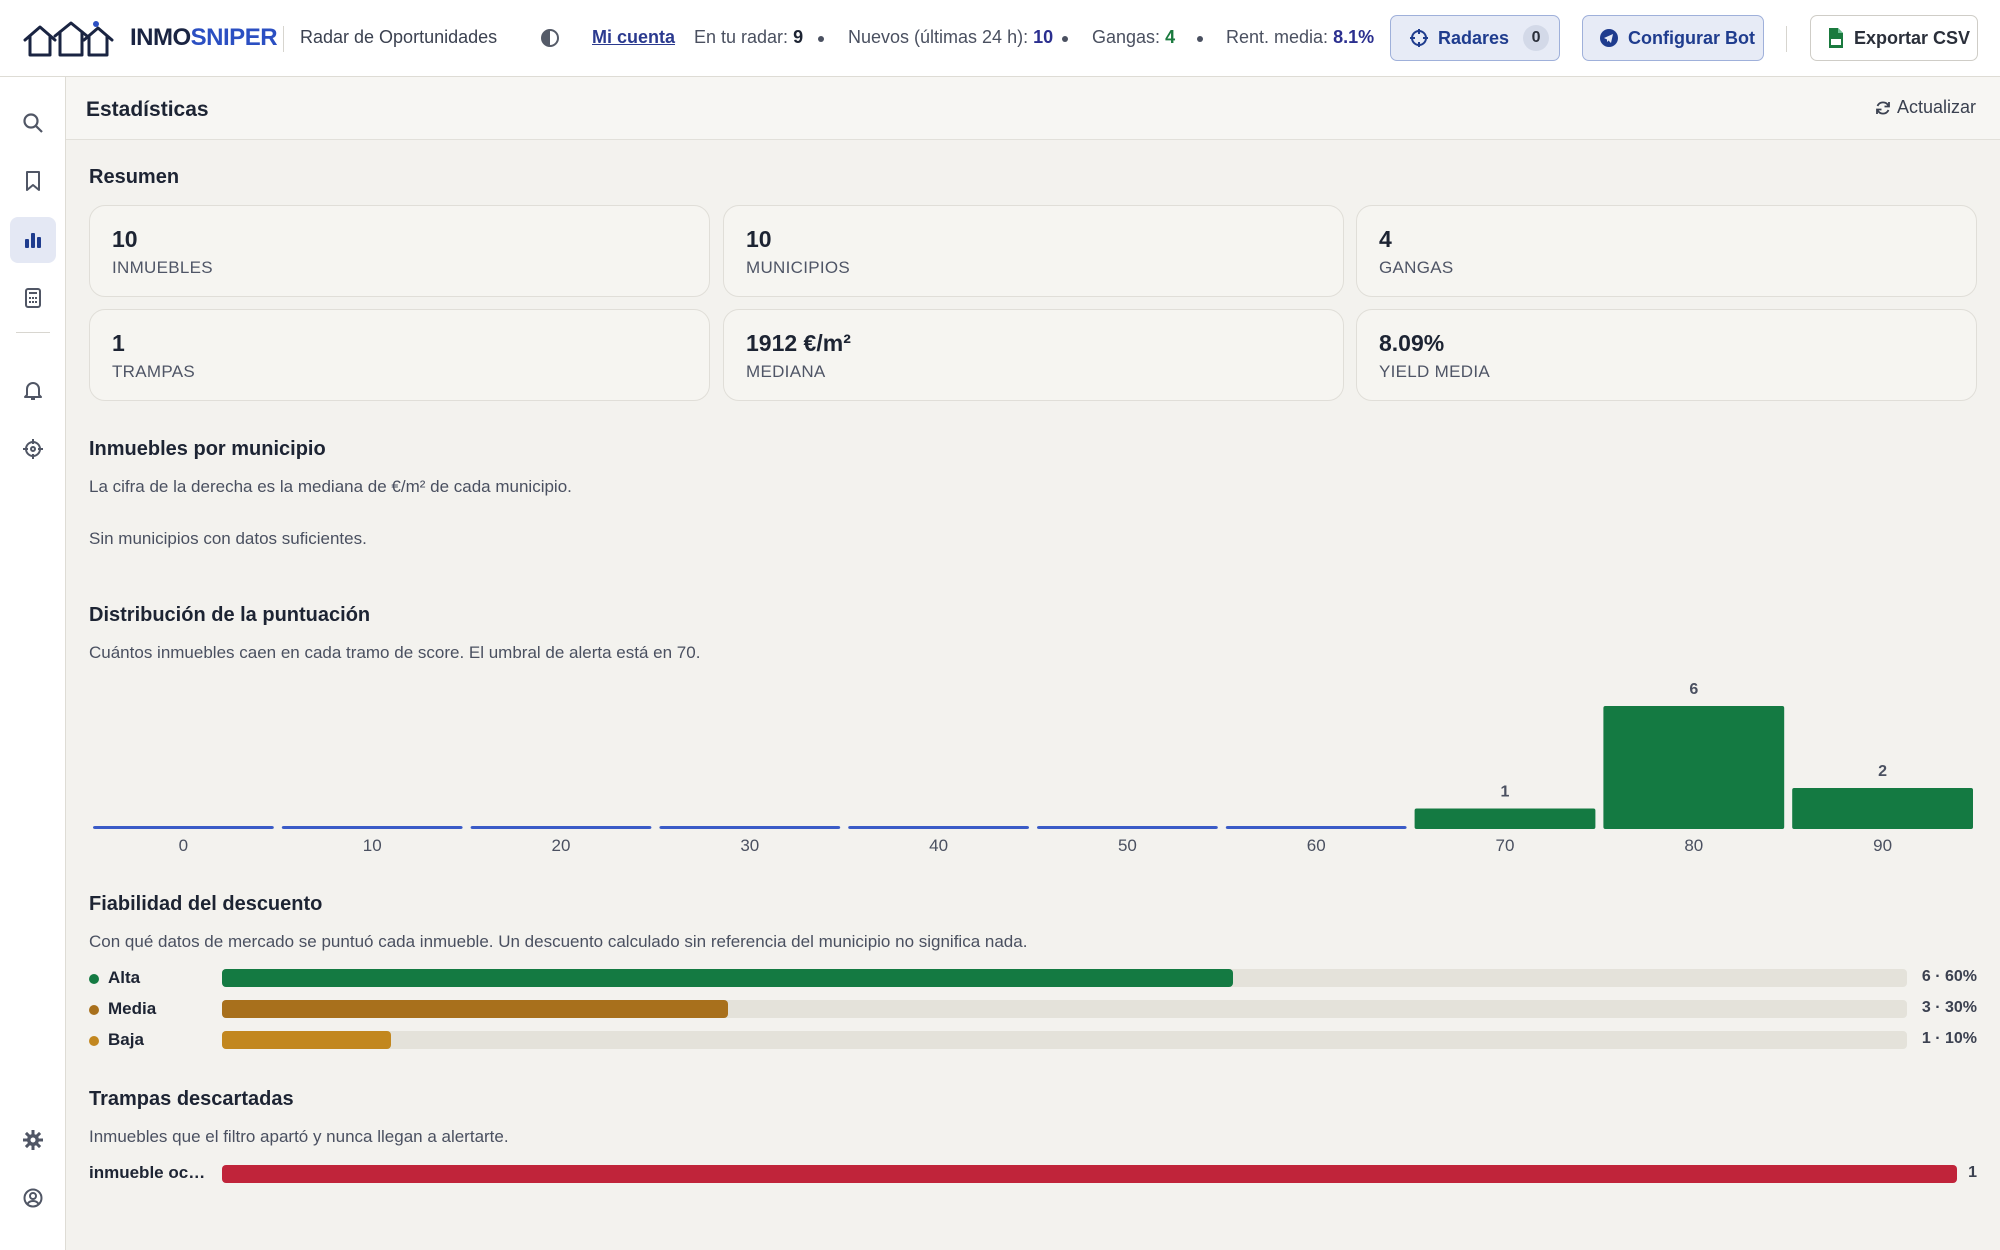 The image size is (2000, 1250). I want to click on reliability-track, so click(1064, 1040).